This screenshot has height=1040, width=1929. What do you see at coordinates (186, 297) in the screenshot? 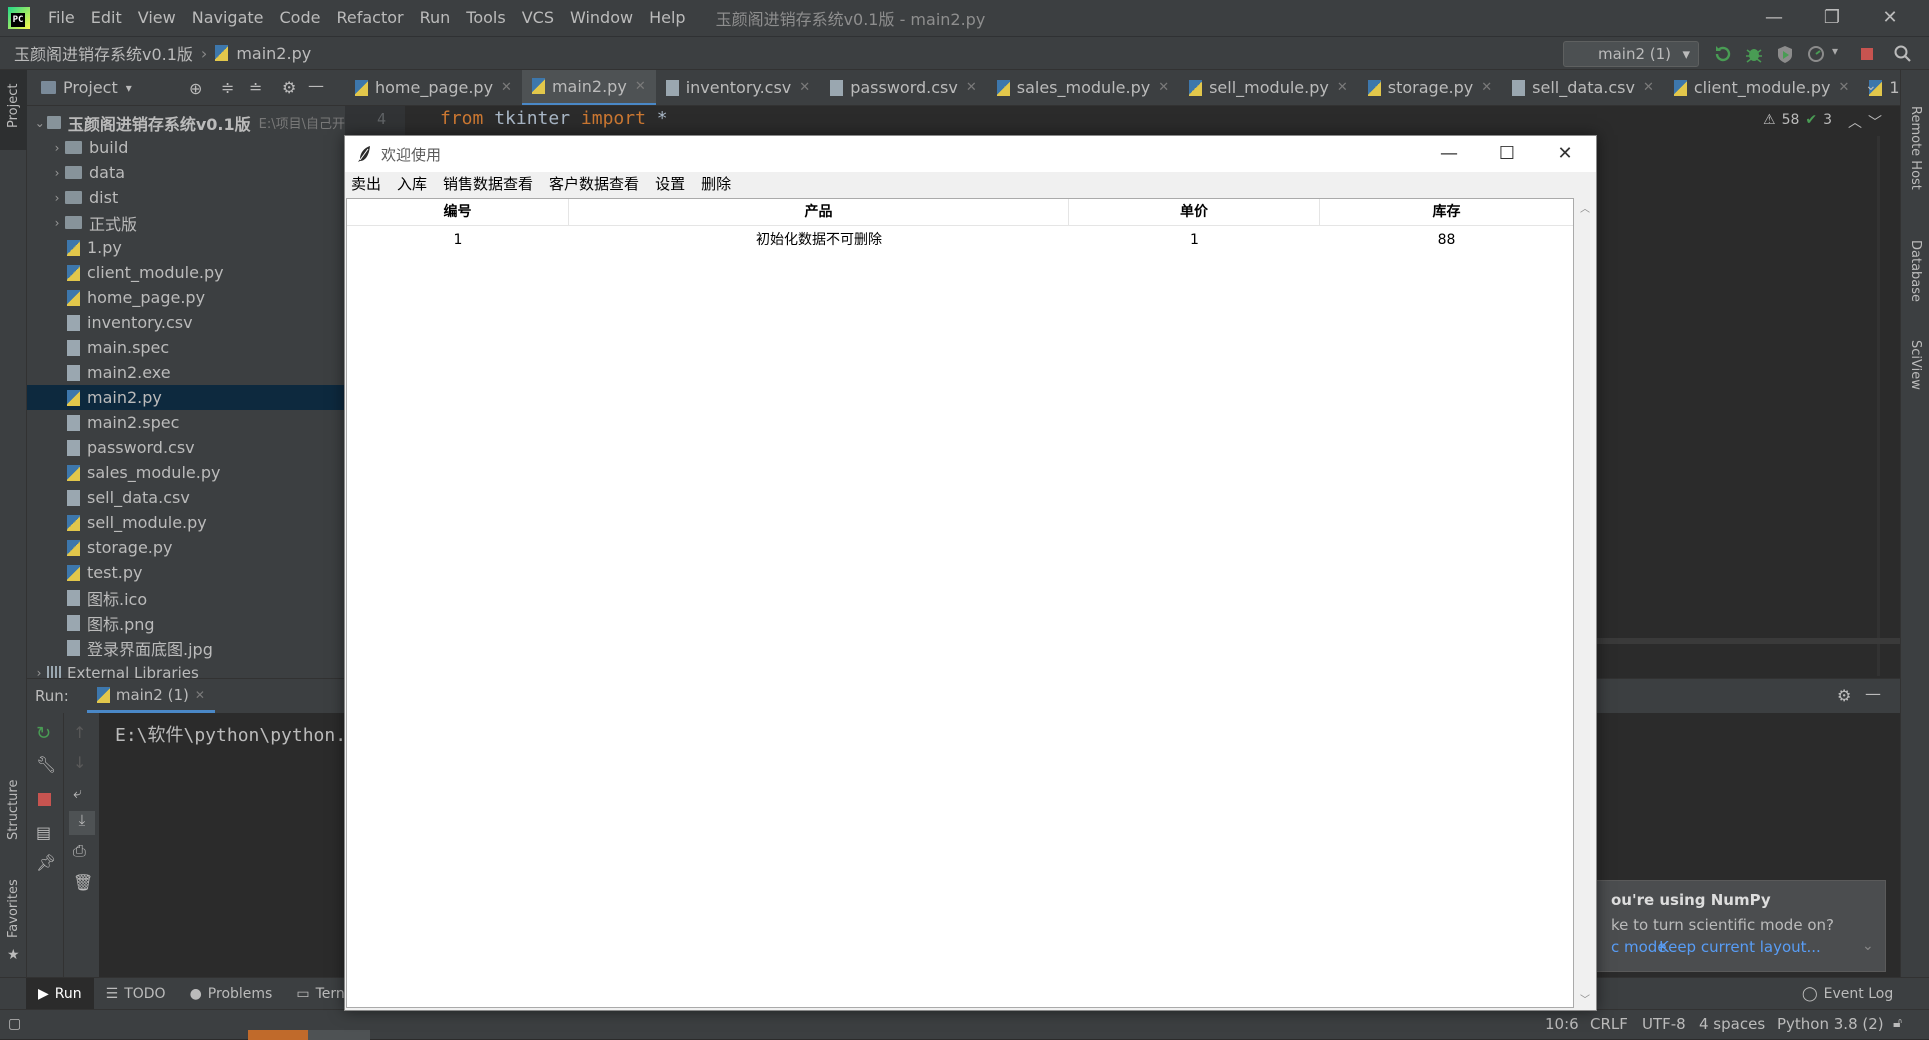
I see `tree-file: home_page.py` at bounding box center [186, 297].